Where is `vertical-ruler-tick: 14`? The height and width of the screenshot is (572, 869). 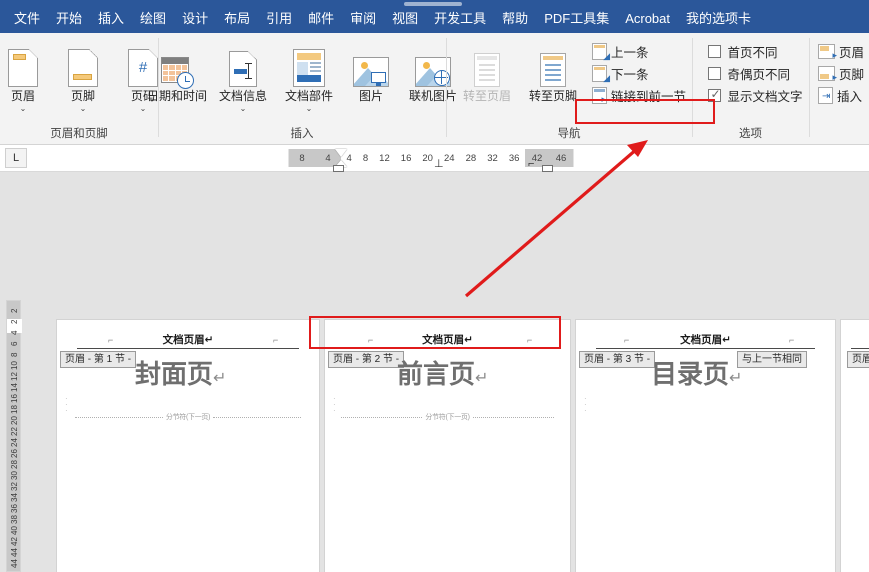 vertical-ruler-tick: 14 is located at coordinates (14, 387).